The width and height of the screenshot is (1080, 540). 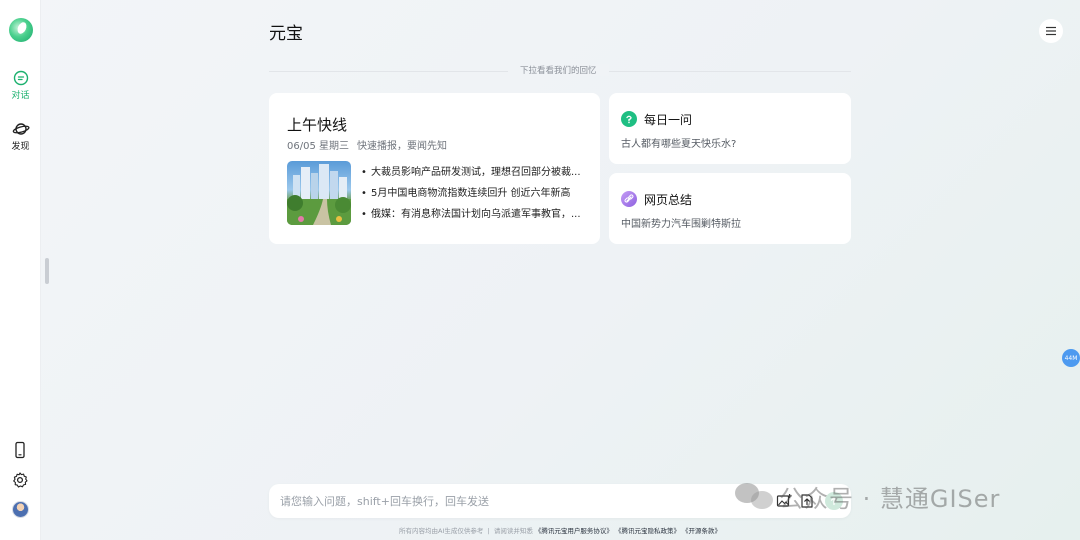 I want to click on link-icon, so click(x=629, y=199).